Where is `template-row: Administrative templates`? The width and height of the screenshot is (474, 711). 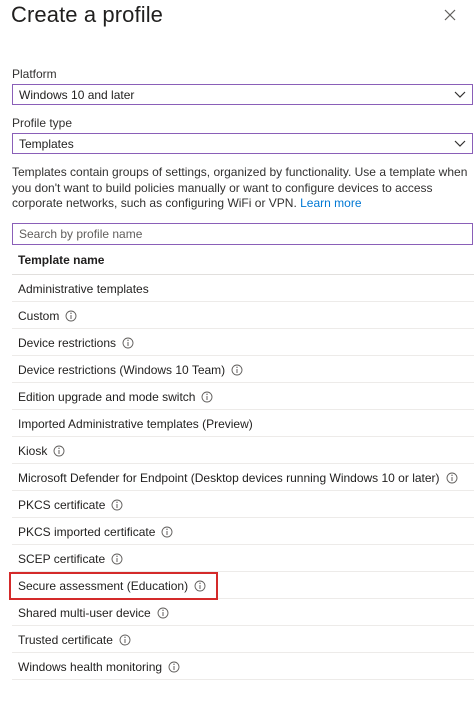 template-row: Administrative templates is located at coordinates (243, 288).